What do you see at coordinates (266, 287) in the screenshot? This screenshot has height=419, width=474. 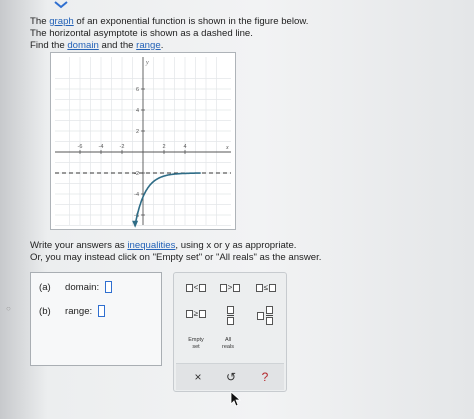 I see `less-equal-button: ≤` at bounding box center [266, 287].